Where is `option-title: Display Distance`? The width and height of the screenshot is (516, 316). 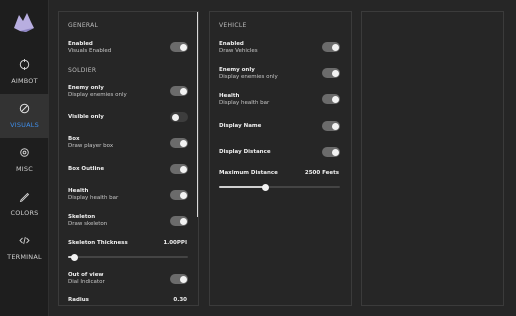
option-title: Display Distance is located at coordinates (245, 152).